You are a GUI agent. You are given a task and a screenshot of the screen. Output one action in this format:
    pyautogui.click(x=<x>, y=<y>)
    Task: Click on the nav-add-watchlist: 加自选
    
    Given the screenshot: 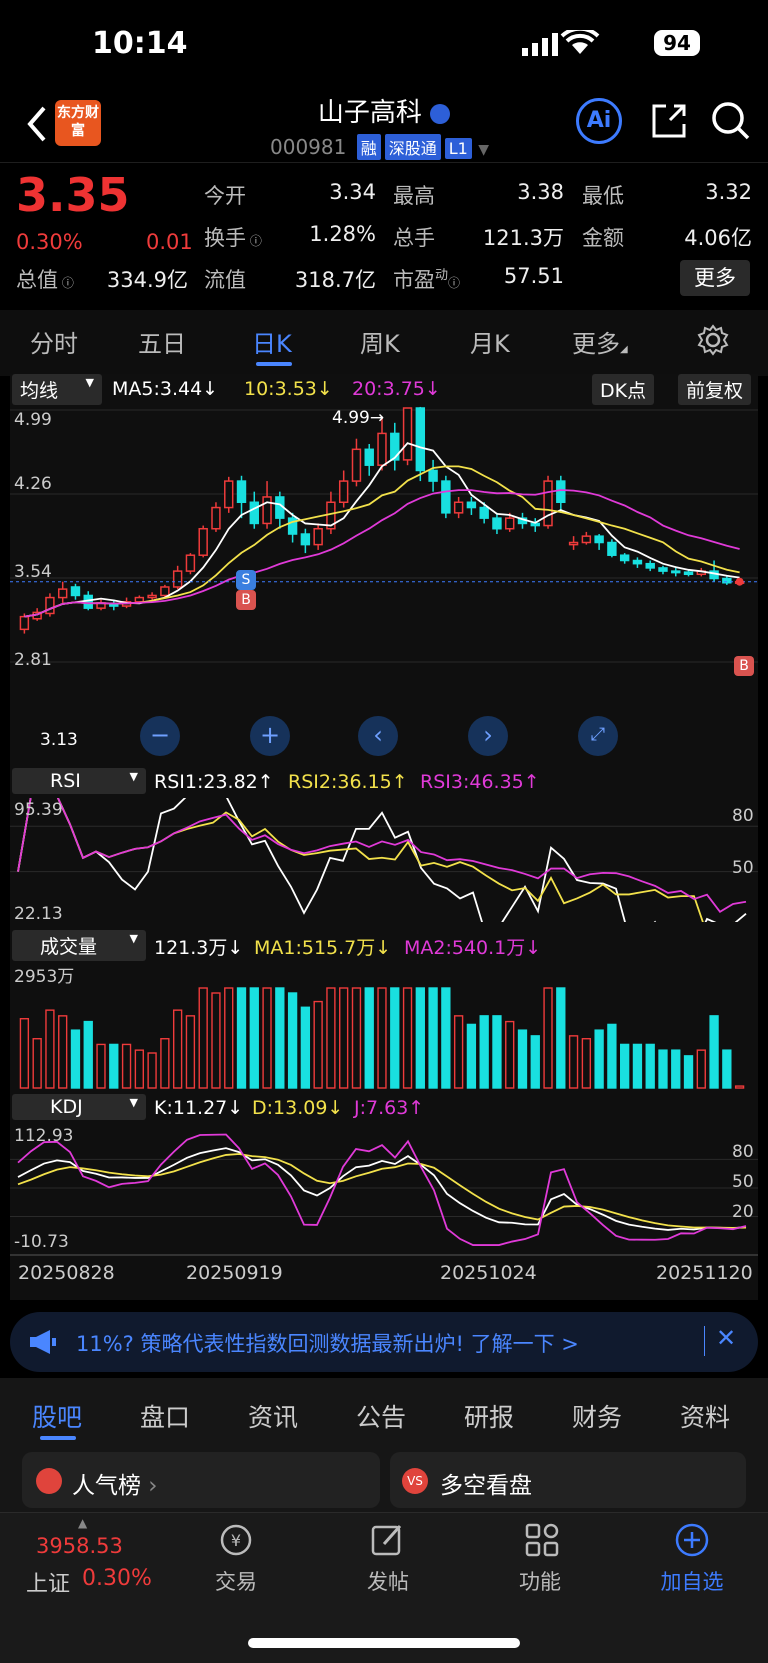 What is the action you would take?
    pyautogui.click(x=692, y=1581)
    